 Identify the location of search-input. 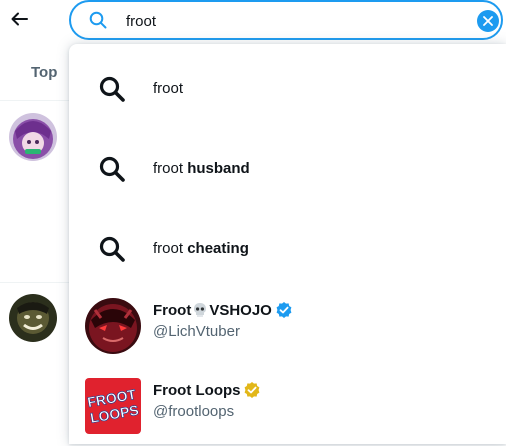
(291, 21).